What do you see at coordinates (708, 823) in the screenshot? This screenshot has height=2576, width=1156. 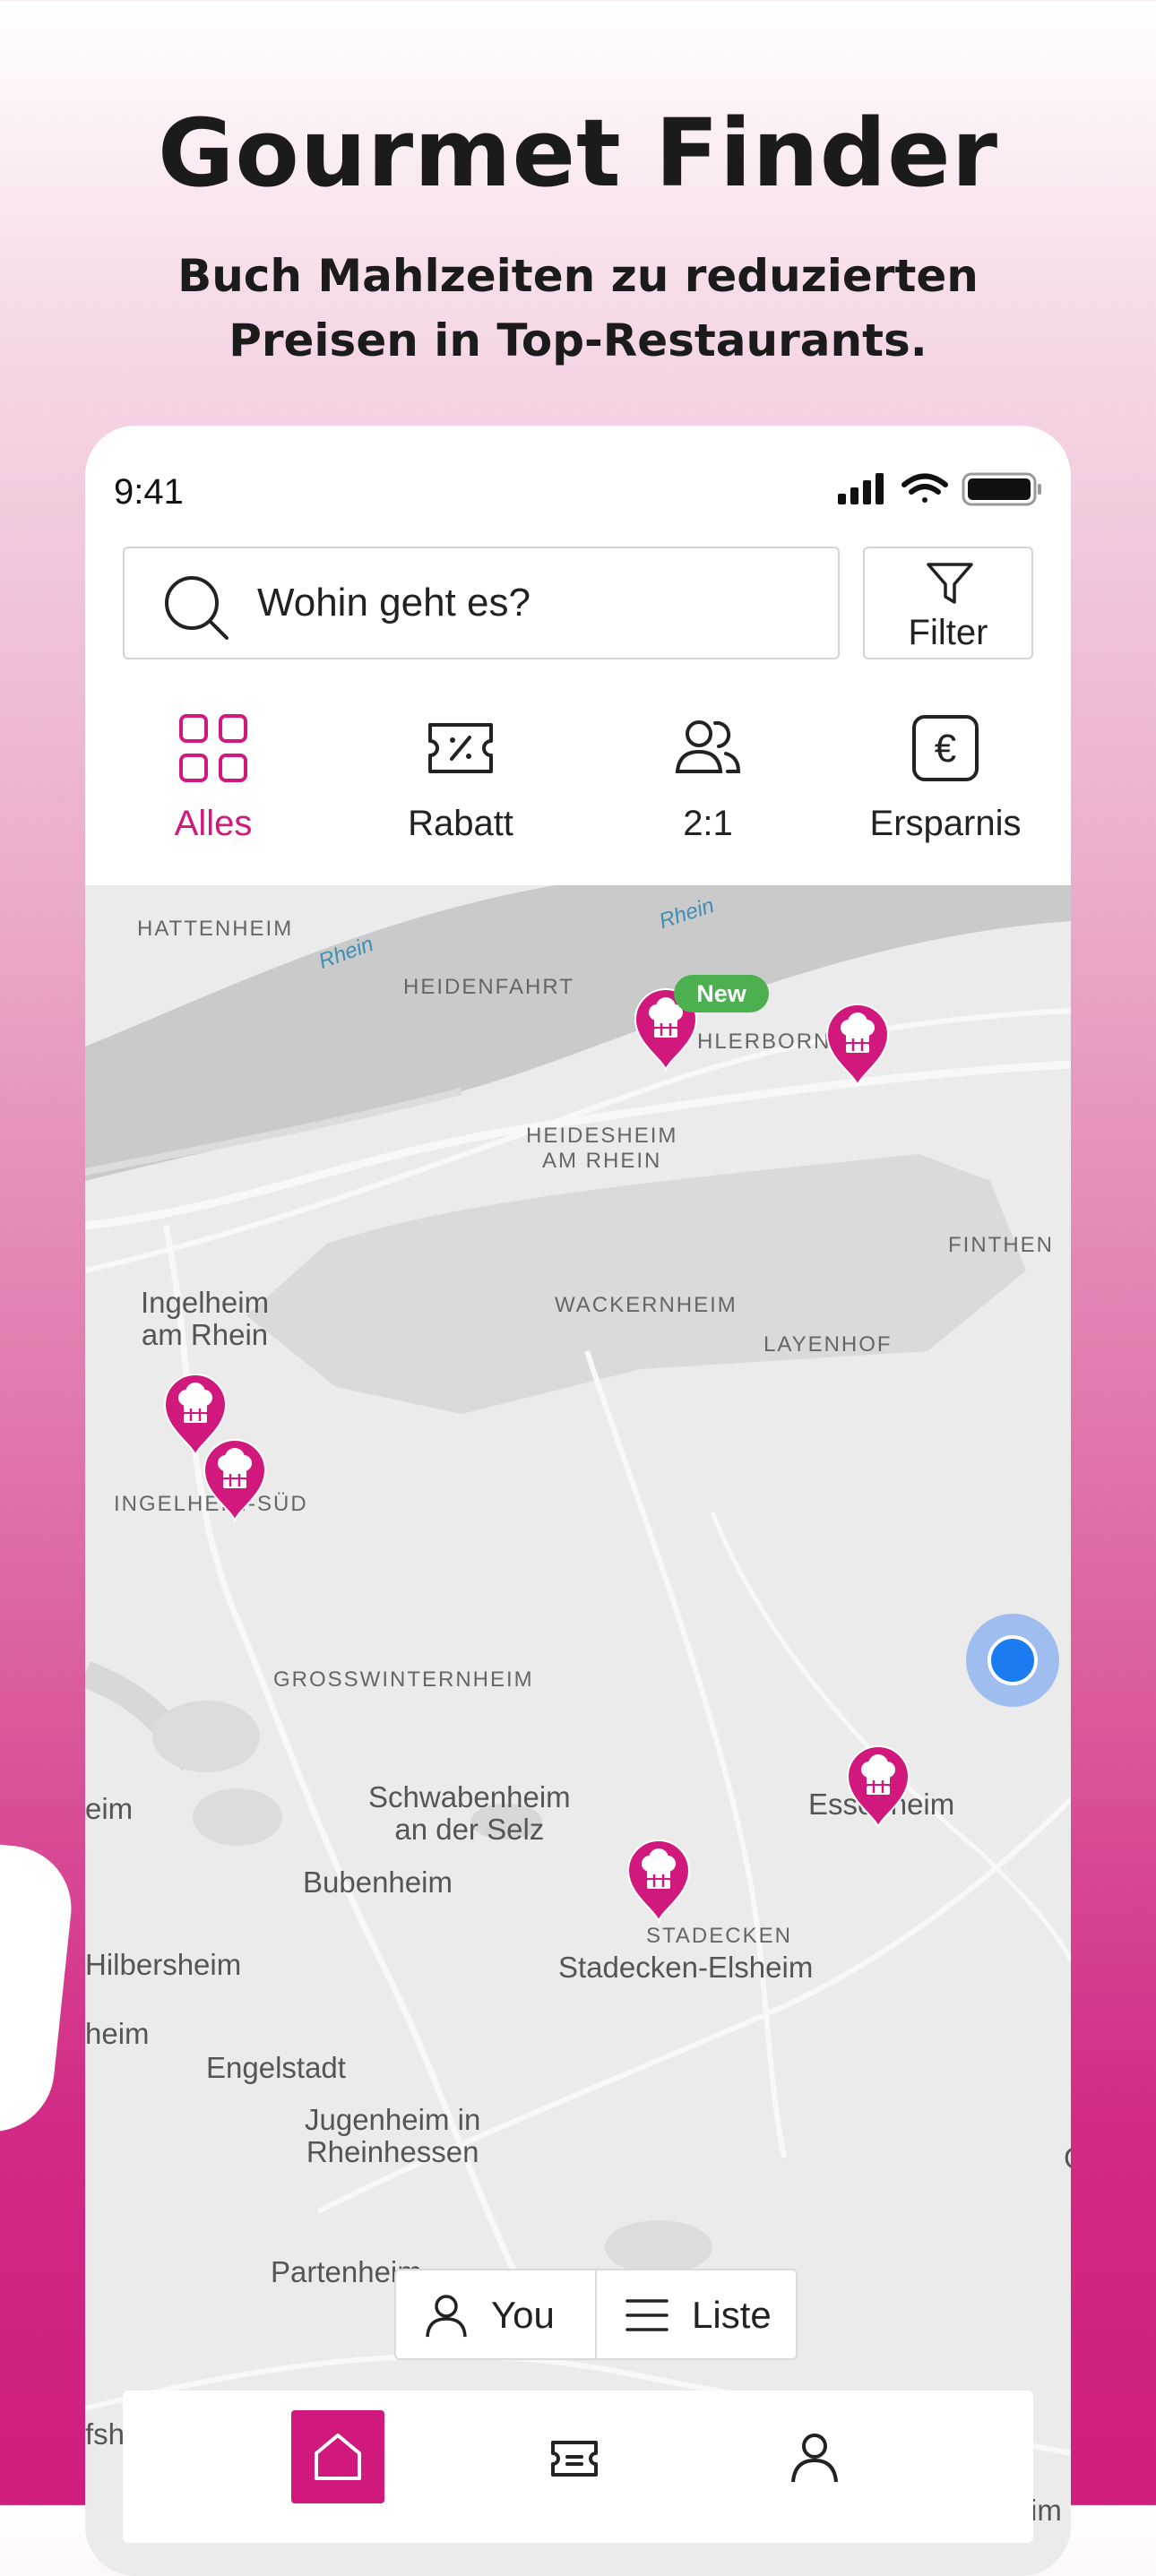 I see `category-label: 2:1` at bounding box center [708, 823].